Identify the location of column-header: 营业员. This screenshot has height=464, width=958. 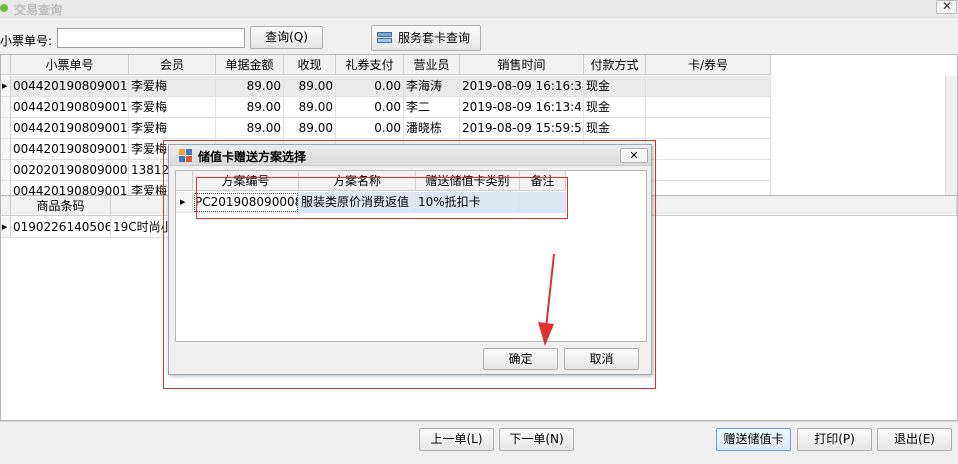
(432, 65).